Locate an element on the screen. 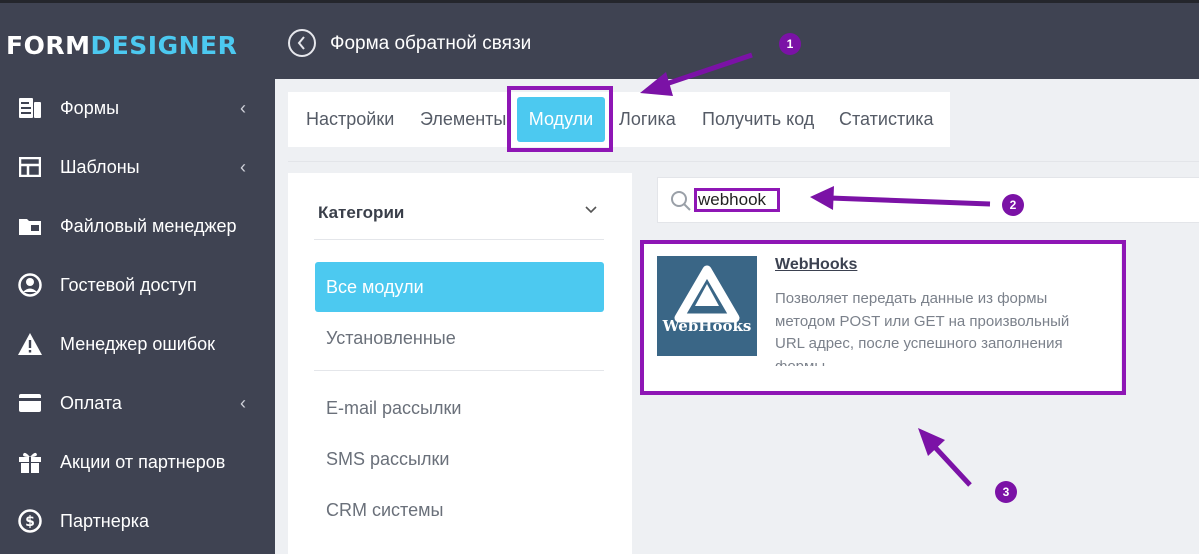 The width and height of the screenshot is (1199, 554). annotation-badge-2: 2 is located at coordinates (1013, 205).